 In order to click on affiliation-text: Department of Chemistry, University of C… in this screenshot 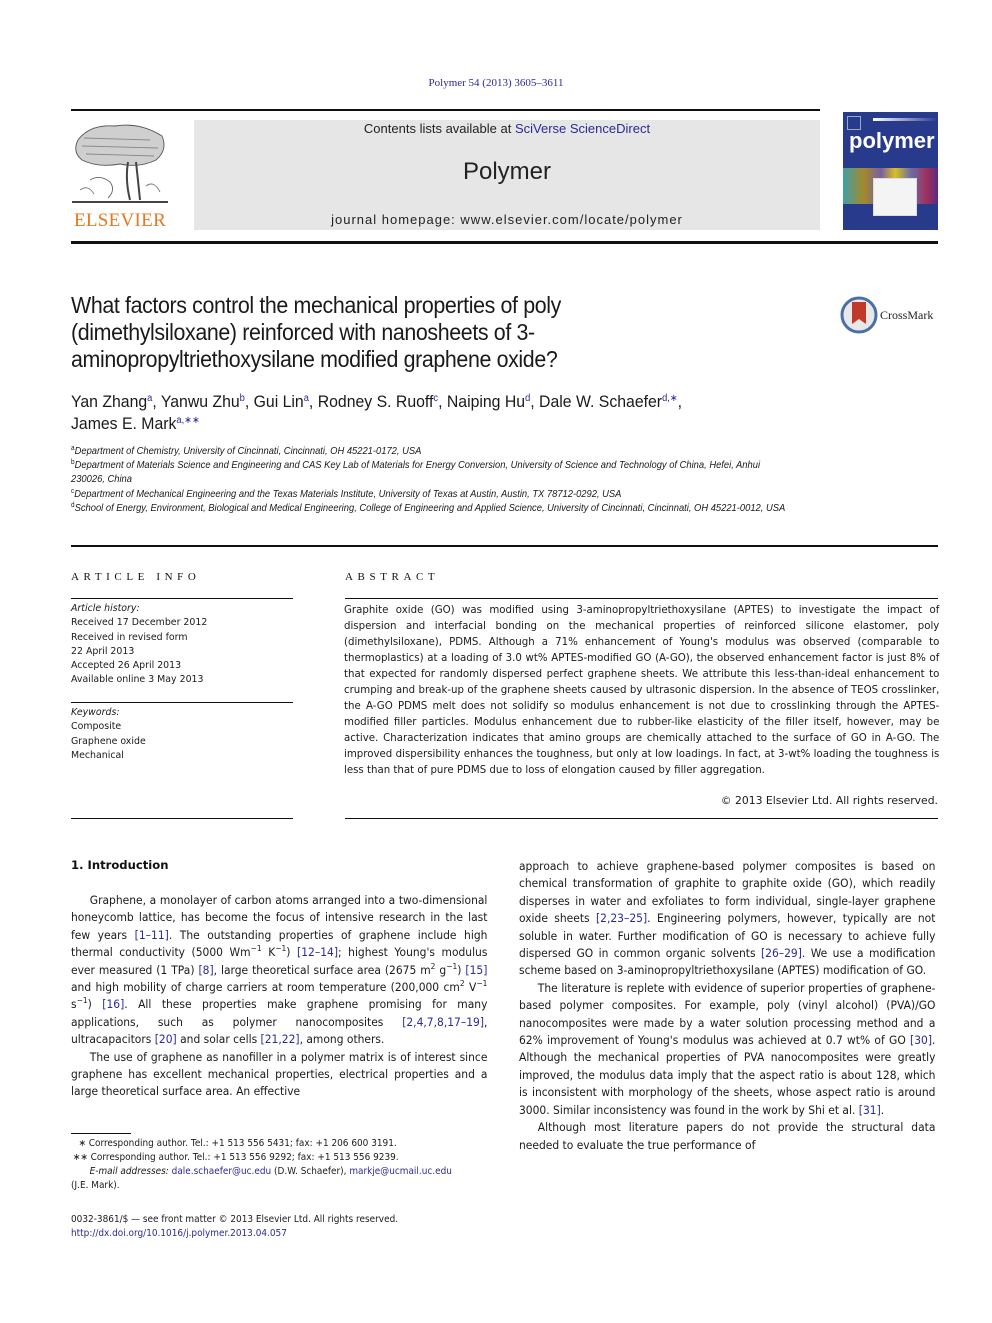, I will do `click(248, 451)`.